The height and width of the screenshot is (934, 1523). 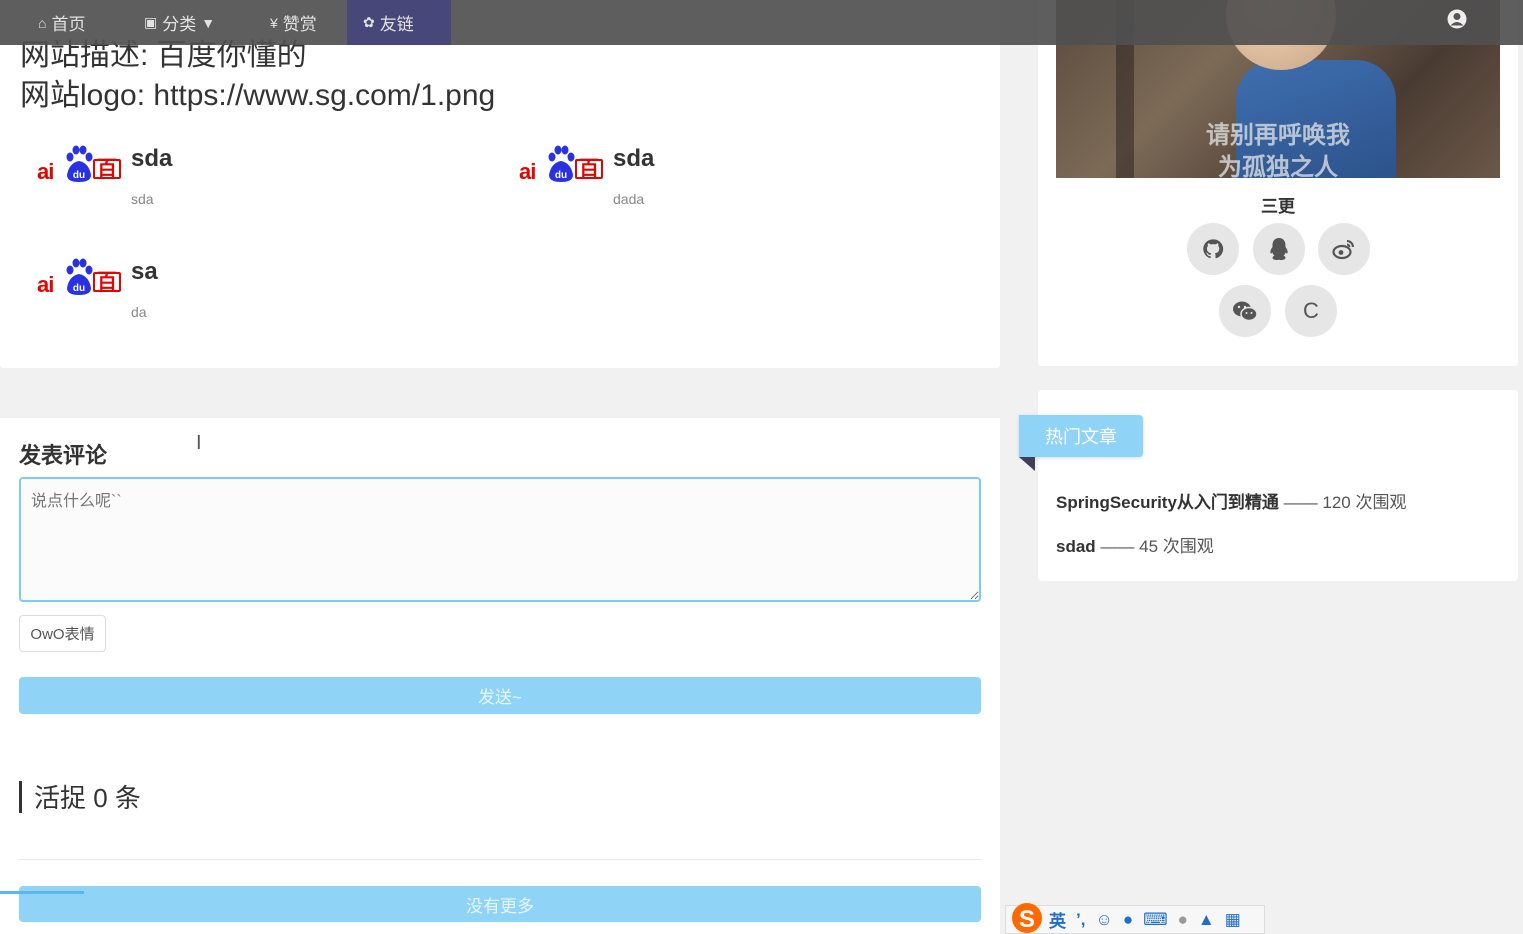 What do you see at coordinates (1278, 166) in the screenshot?
I see `banner-caption-line: 为孤独之人` at bounding box center [1278, 166].